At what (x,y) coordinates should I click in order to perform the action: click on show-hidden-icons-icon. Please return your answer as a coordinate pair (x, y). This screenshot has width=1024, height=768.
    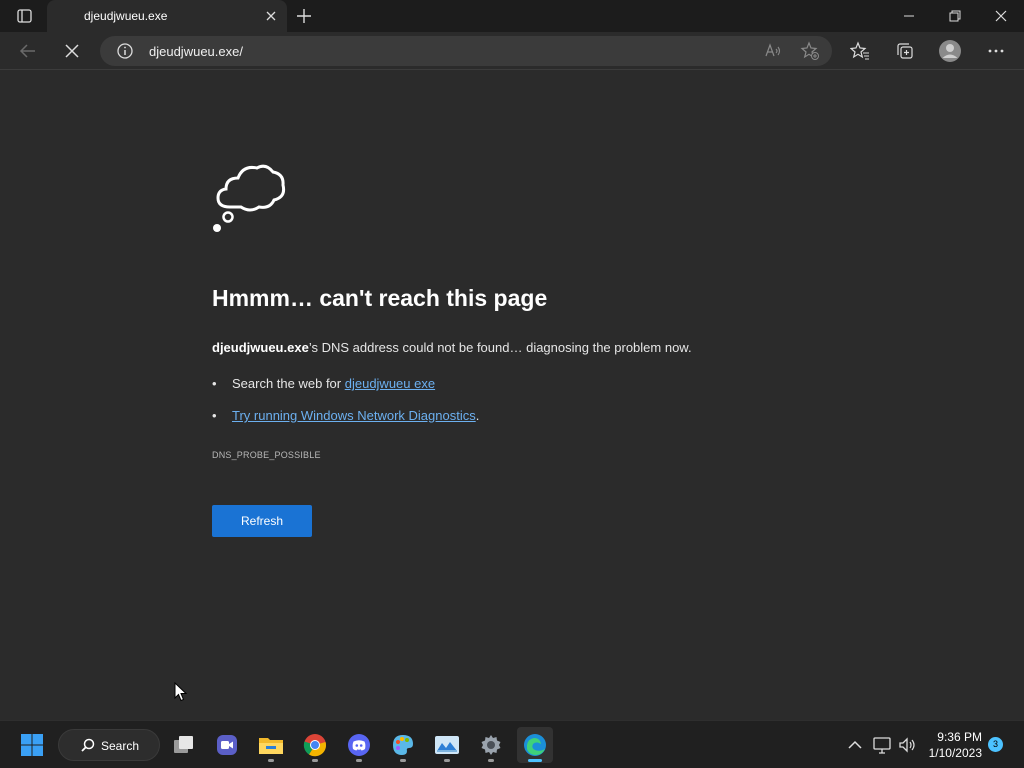
    Looking at the image, I should click on (855, 745).